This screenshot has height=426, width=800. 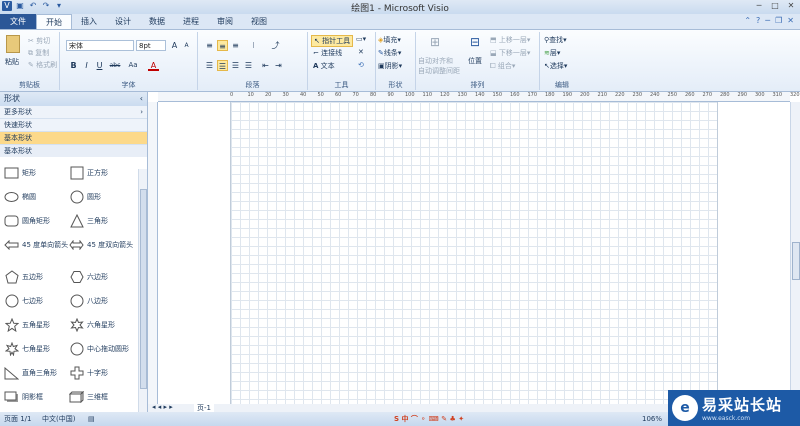 I want to click on shrink-font-button: A, so click(x=186, y=45).